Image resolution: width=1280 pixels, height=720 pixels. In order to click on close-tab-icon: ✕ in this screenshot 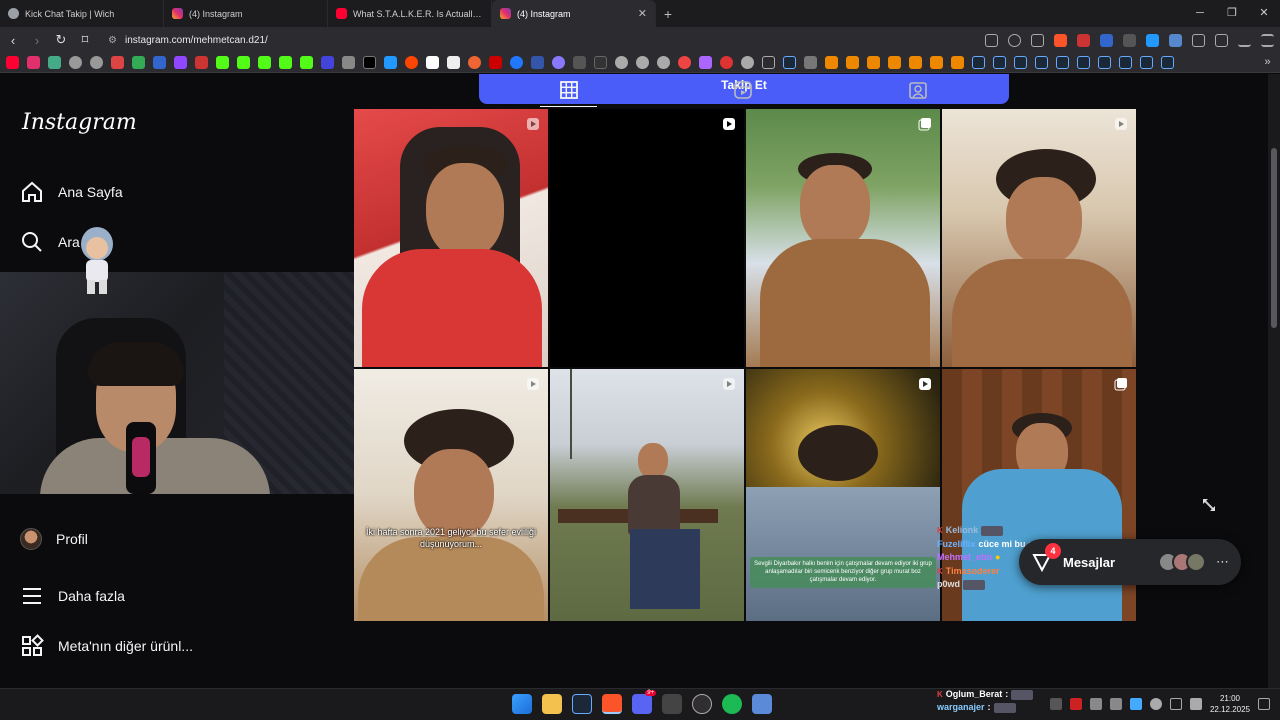, I will do `click(642, 13)`.